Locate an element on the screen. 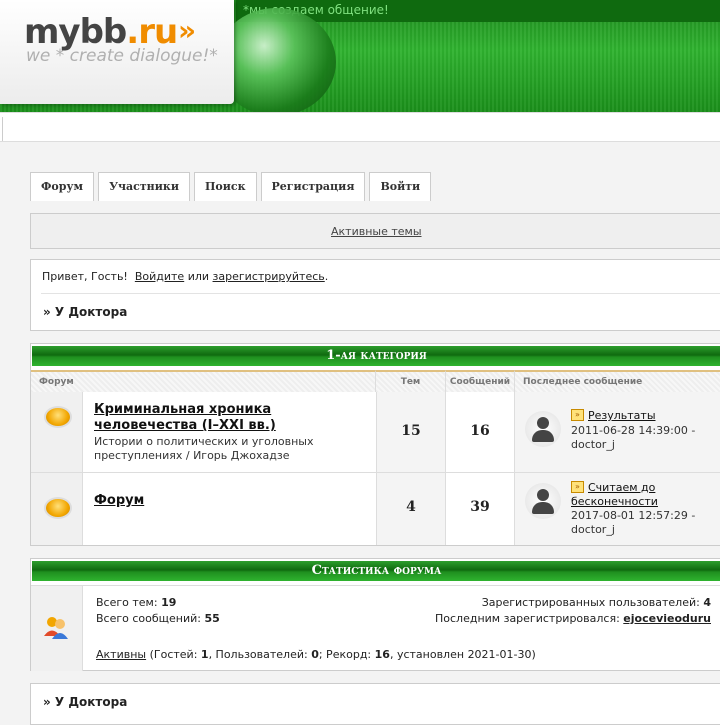 This screenshot has height=725, width=720. column-posts: Сообщений is located at coordinates (480, 381).